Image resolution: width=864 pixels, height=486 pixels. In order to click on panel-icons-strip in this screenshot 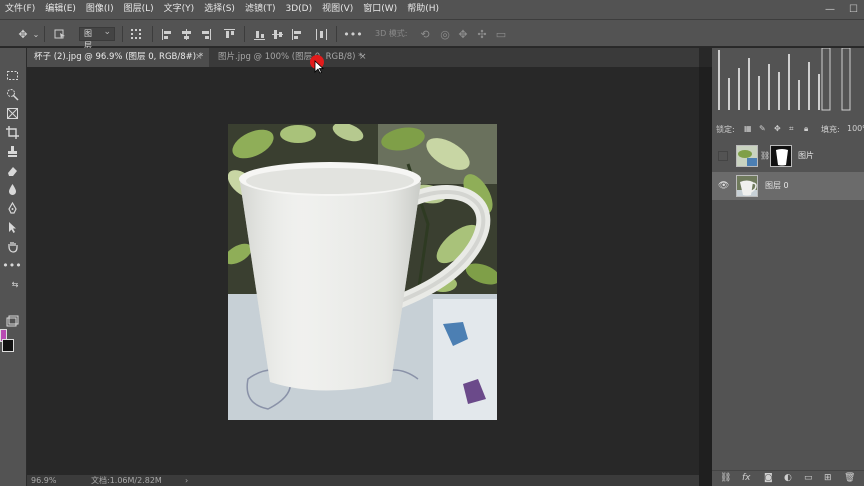, I will do `click(784, 79)`.